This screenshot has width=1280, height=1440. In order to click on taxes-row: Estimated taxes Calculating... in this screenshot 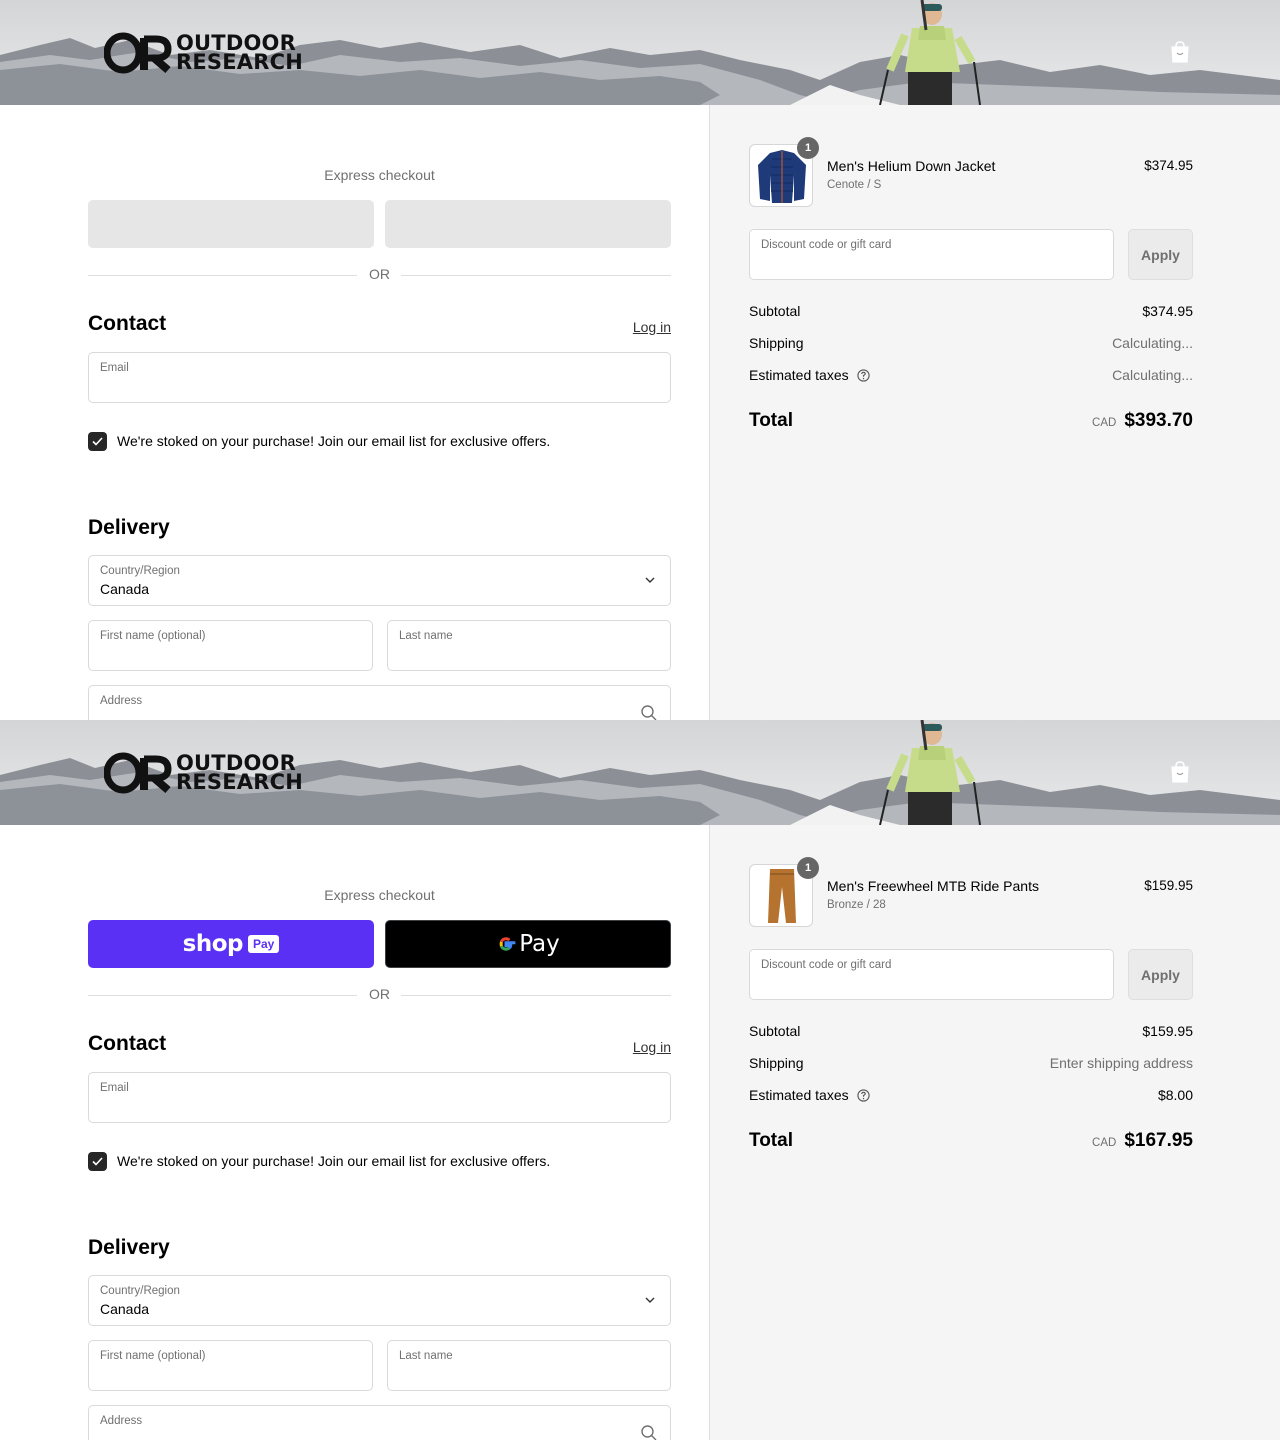, I will do `click(971, 377)`.